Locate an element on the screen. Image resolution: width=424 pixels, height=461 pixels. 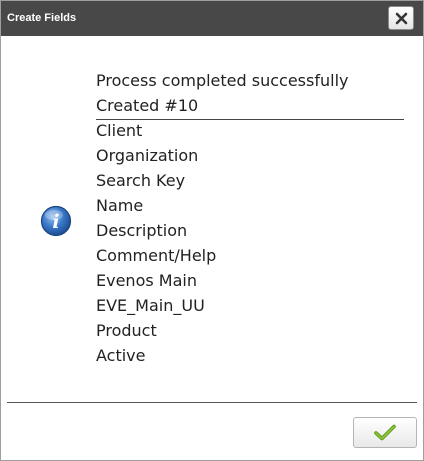
field-item: Search Key is located at coordinates (141, 180).